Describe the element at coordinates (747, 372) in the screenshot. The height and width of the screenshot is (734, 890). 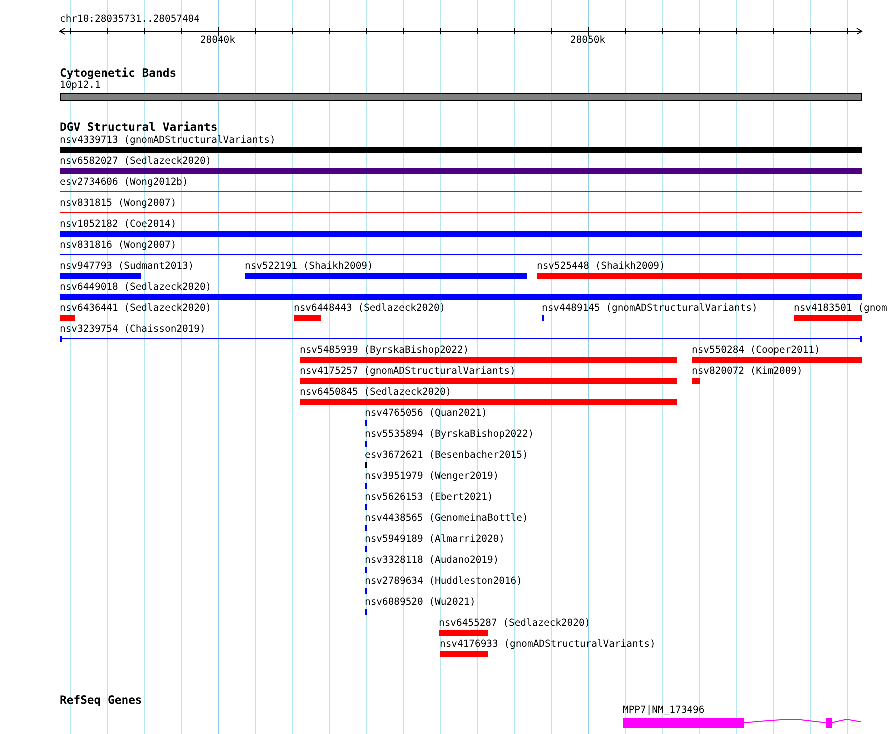
I see `variant-label: nsv820072 (Kim2009)` at that location.